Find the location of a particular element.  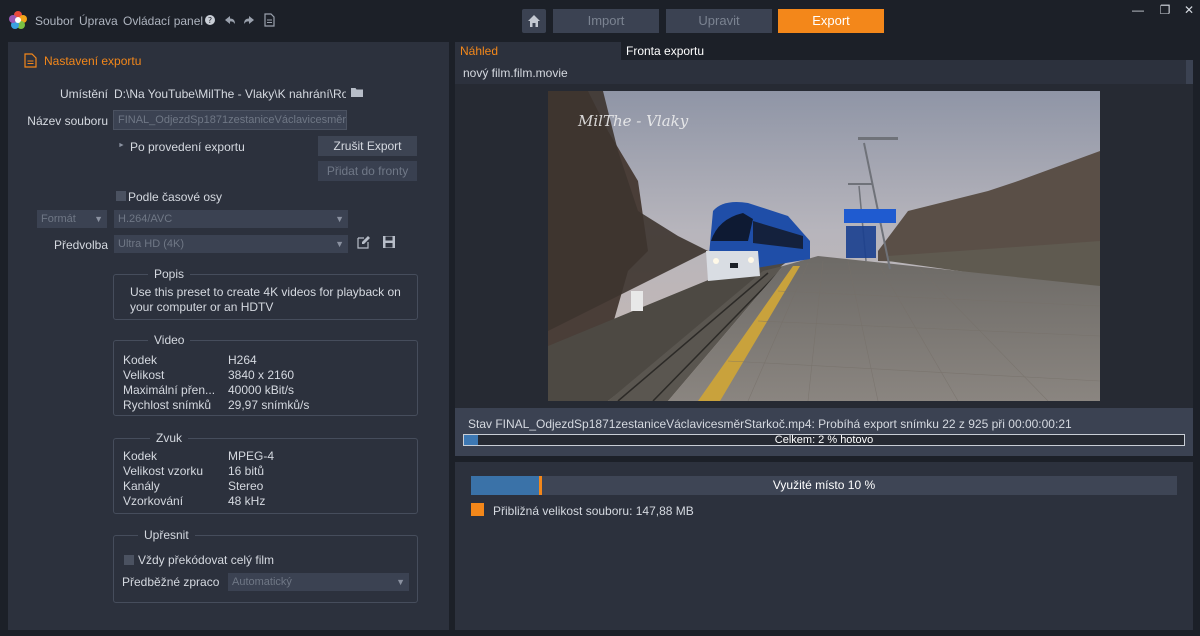

filename-label: Název souboru is located at coordinates (67, 121).